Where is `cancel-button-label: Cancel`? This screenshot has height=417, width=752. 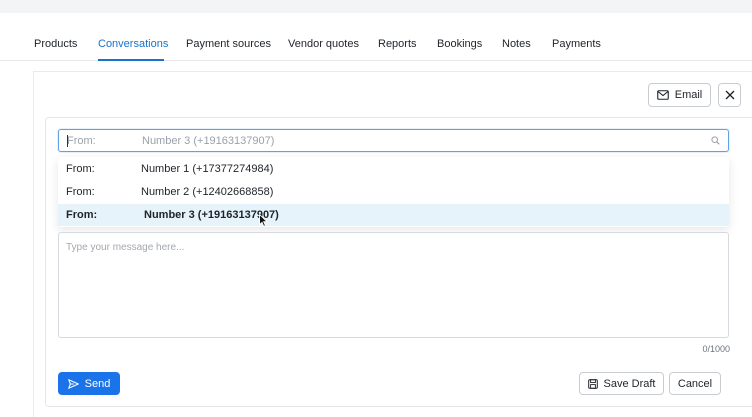
cancel-button-label: Cancel is located at coordinates (695, 383).